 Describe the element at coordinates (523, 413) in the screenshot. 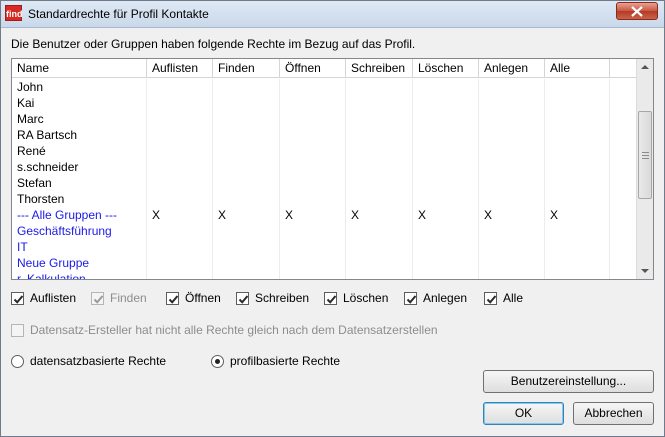

I see `ok-button: OK` at that location.